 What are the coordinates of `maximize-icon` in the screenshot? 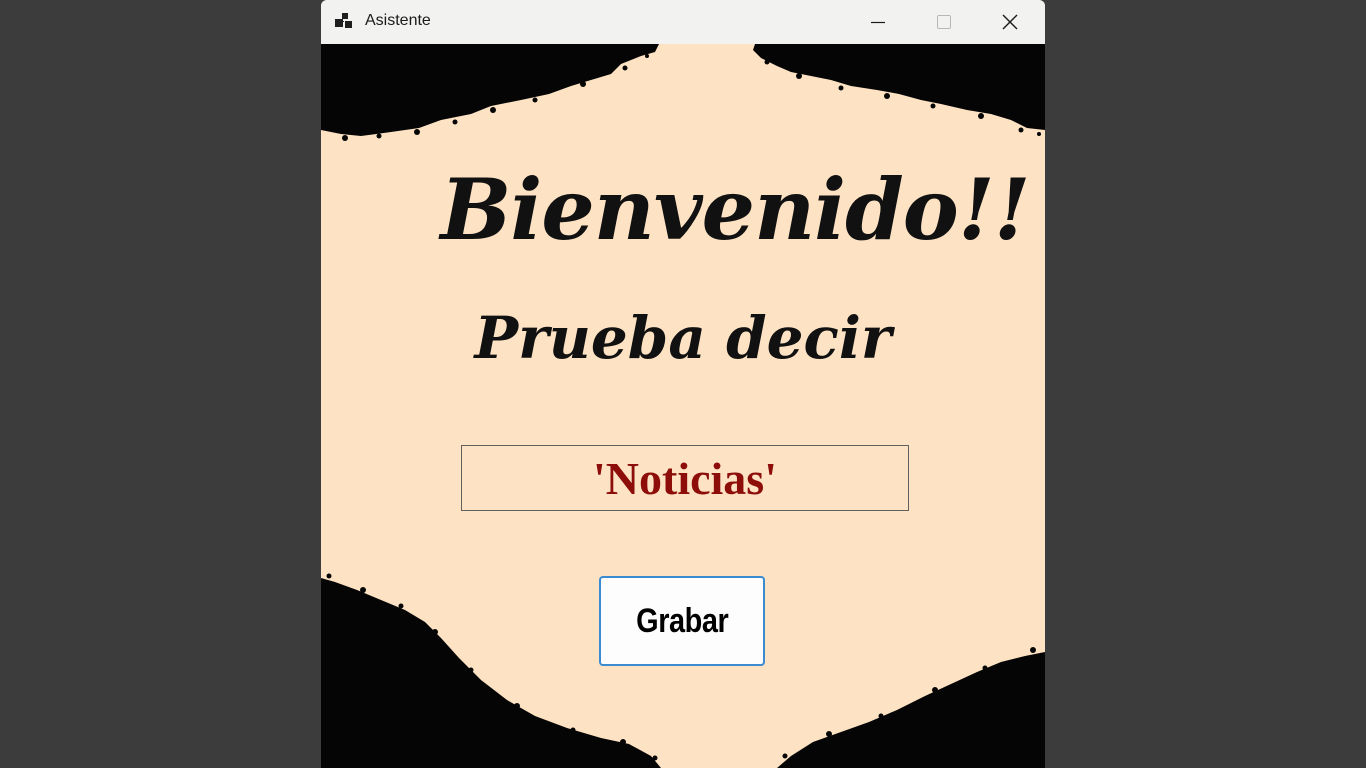 It's located at (944, 22).